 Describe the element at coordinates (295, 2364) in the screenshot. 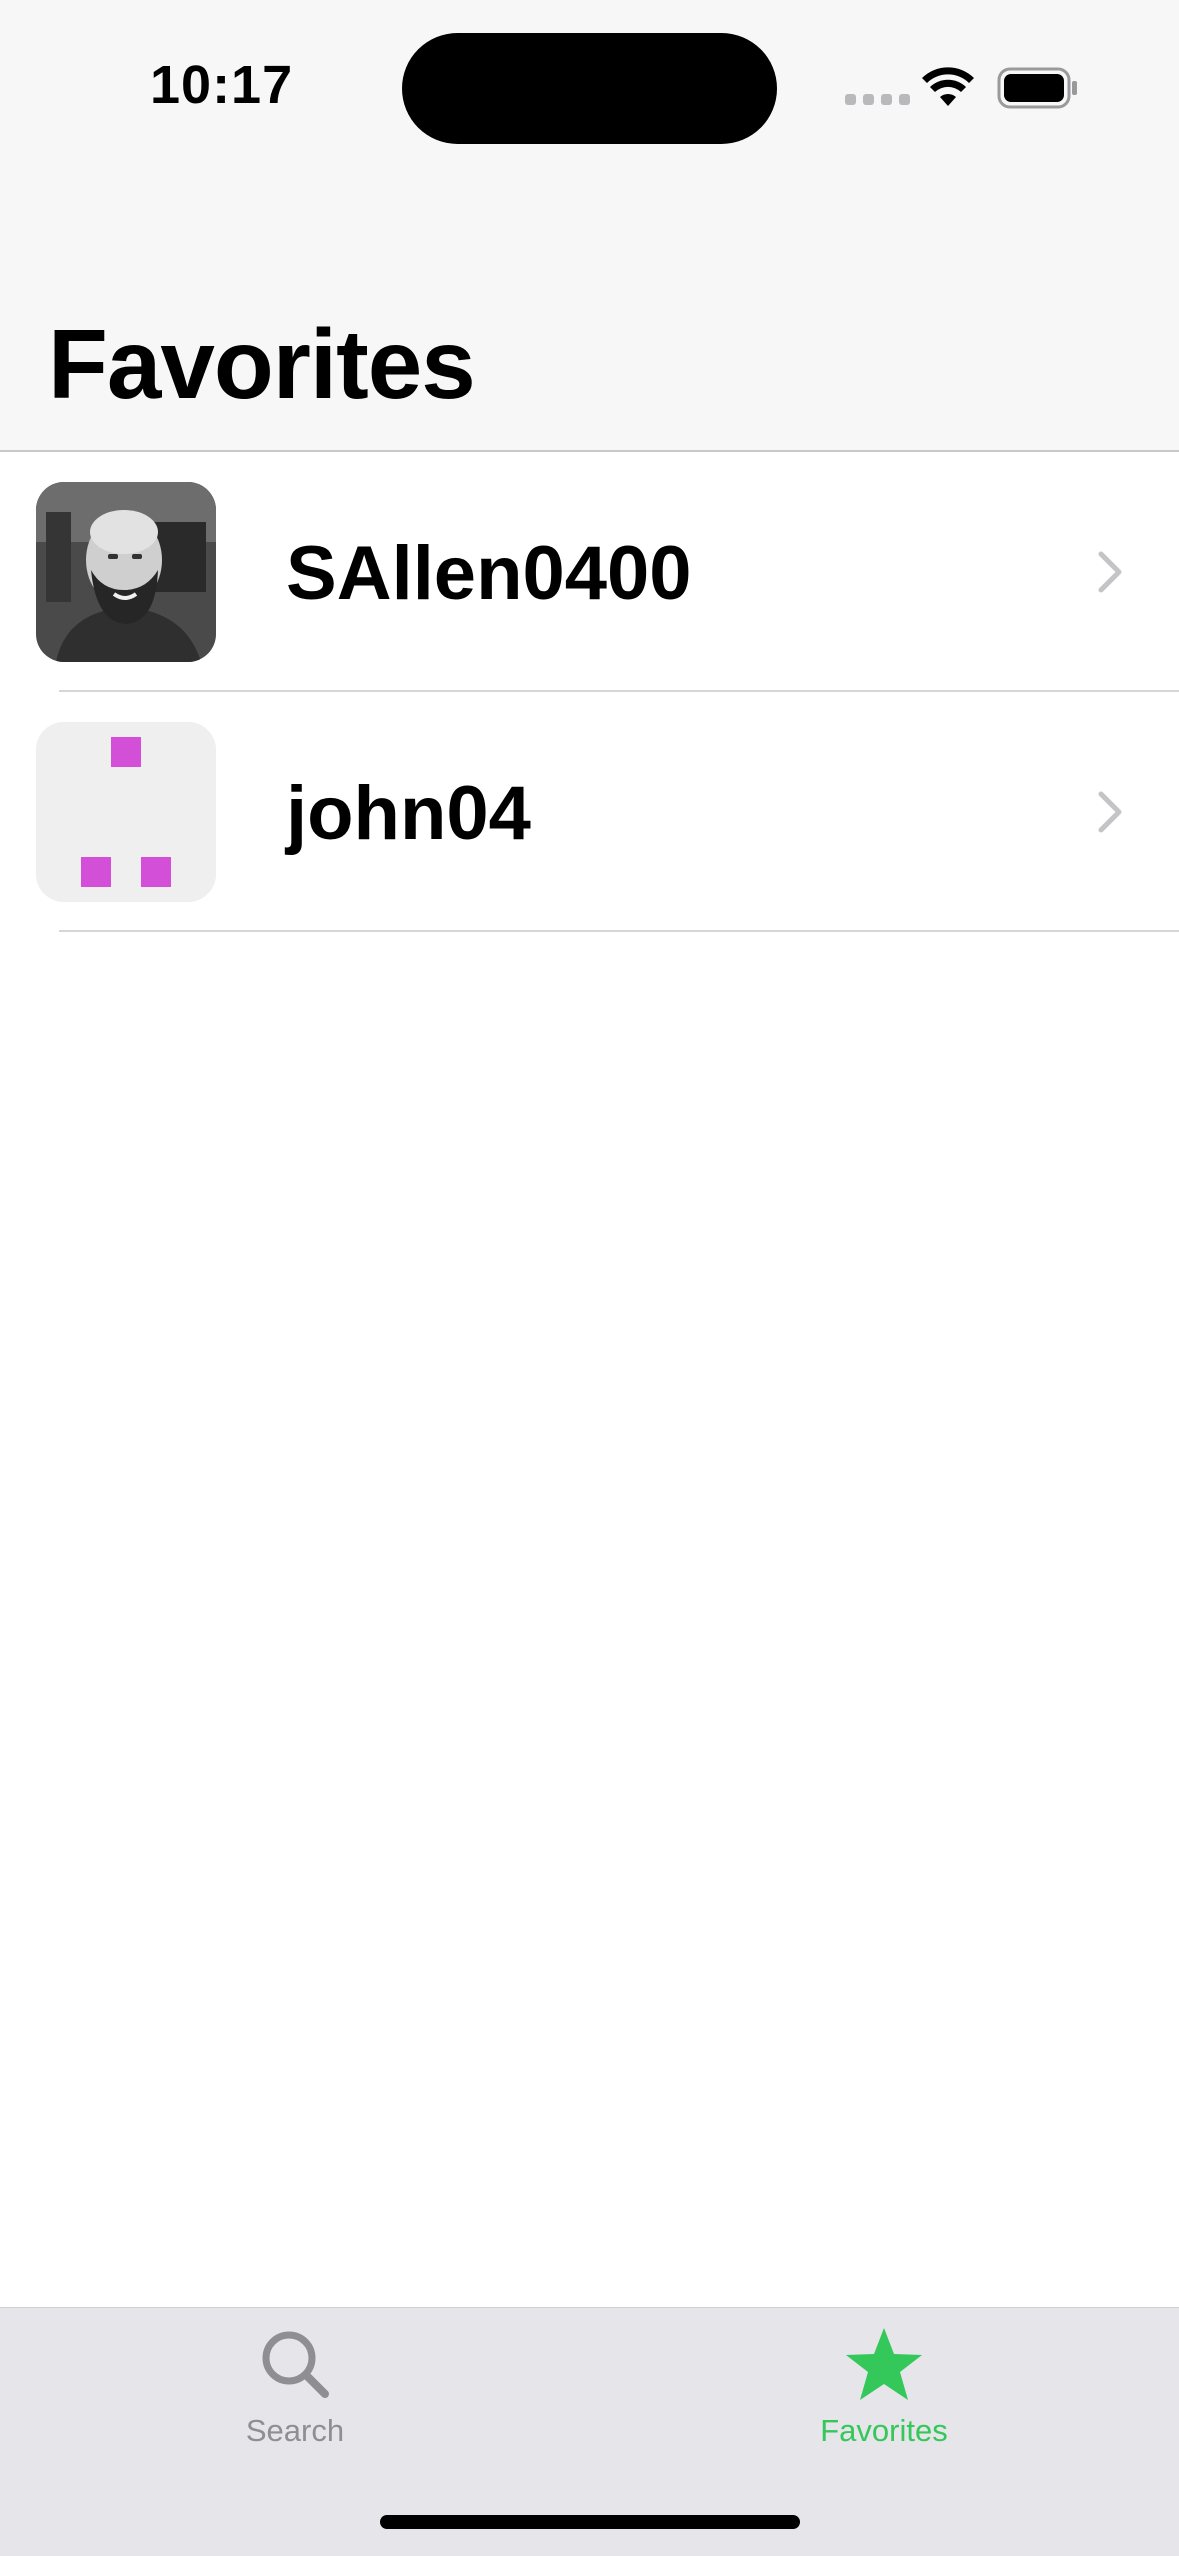

I see `magnifying-glass-icon` at that location.